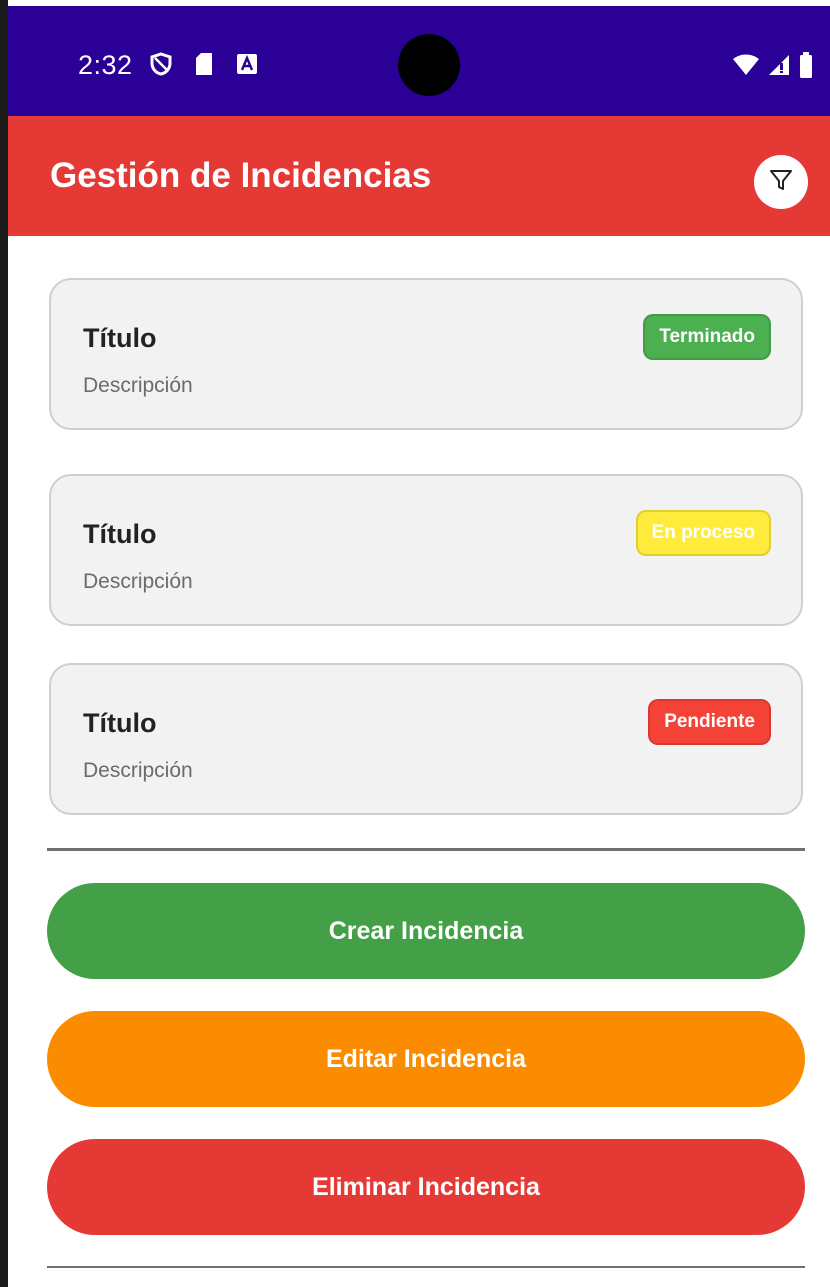  I want to click on battery-icon, so click(806, 67).